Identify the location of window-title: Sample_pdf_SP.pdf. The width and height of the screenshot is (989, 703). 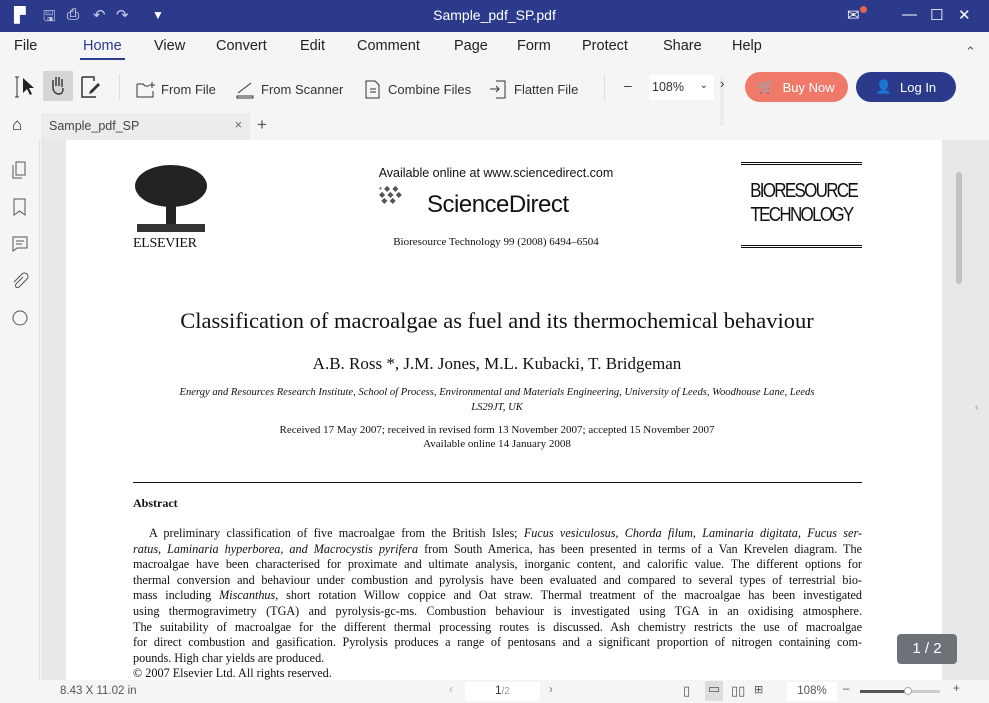
(494, 15).